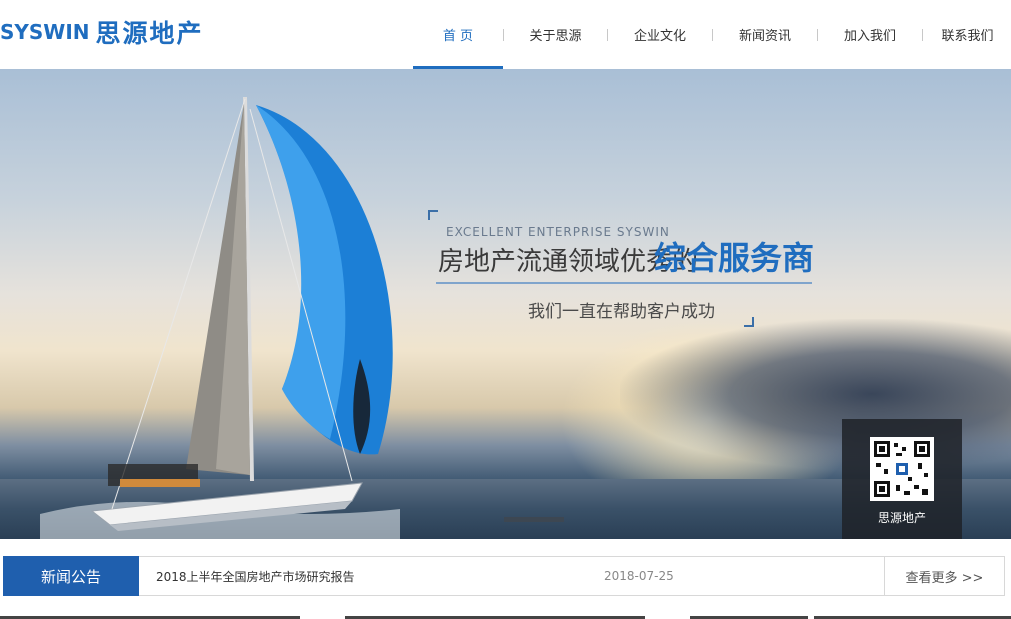 Image resolution: width=1011 pixels, height=619 pixels. I want to click on slogan-sub: 我们一直在帮助客户成功, so click(621, 312).